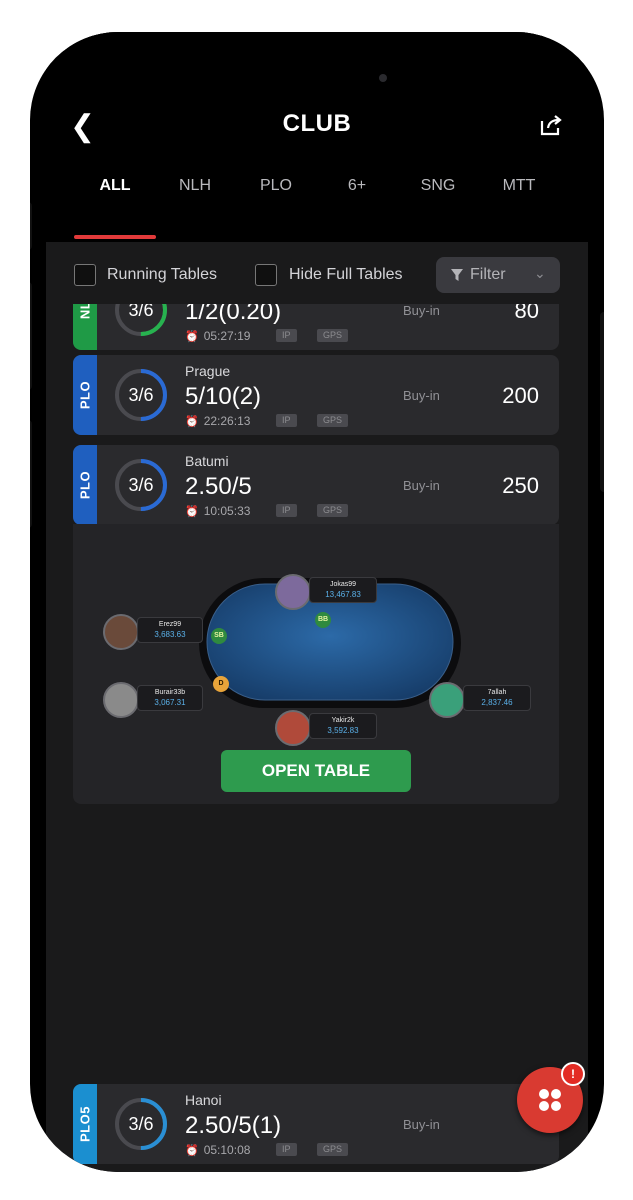  I want to click on tab-nlh: NLH, so click(195, 186).